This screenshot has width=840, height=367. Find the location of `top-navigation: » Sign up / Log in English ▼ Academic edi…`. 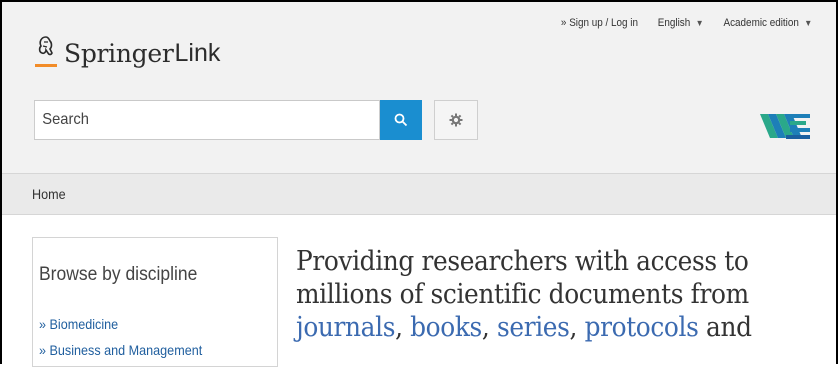

top-navigation: » Sign up / Log in English ▼ Academic edi… is located at coordinates (686, 23).